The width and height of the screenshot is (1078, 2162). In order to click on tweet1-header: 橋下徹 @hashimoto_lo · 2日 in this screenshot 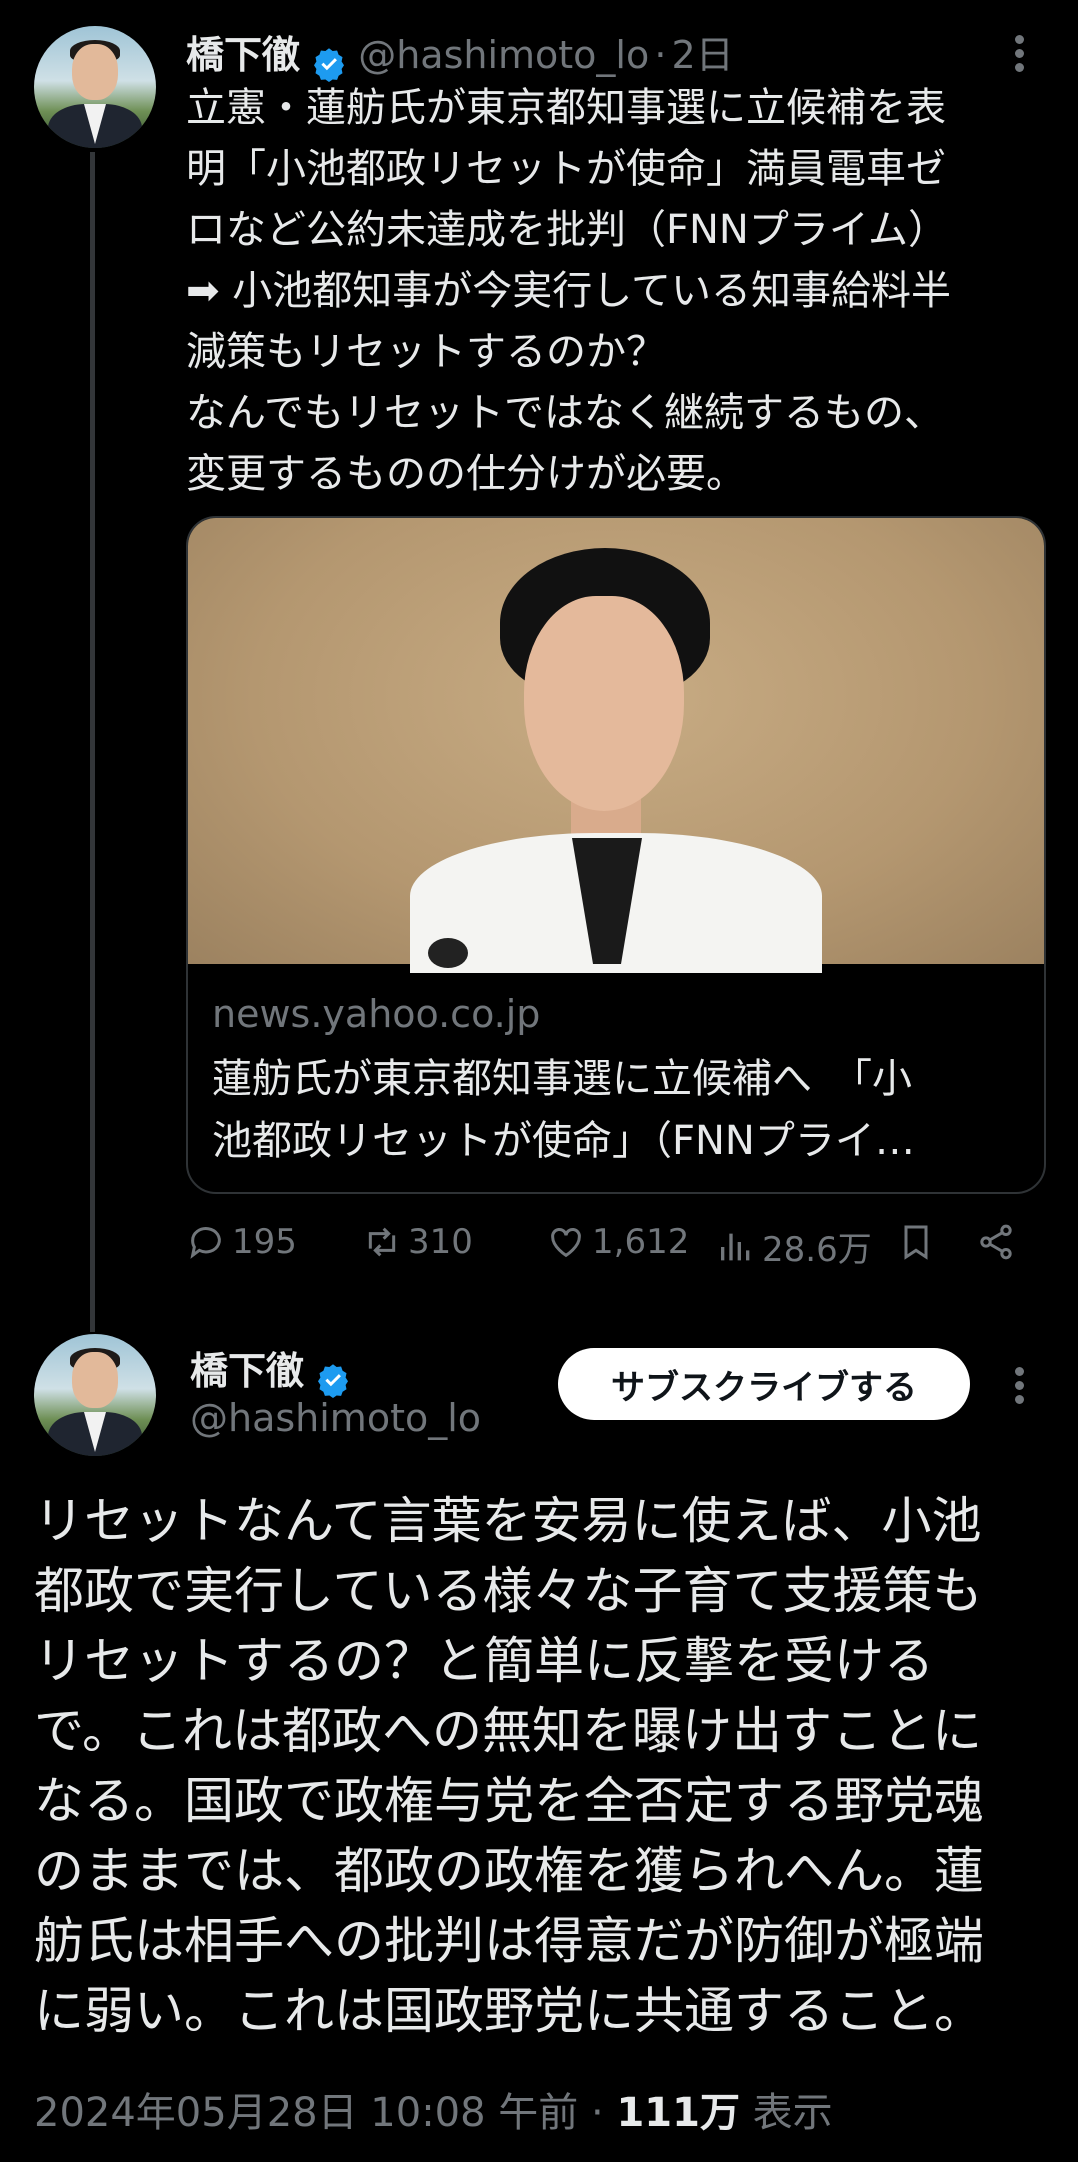, I will do `click(460, 53)`.